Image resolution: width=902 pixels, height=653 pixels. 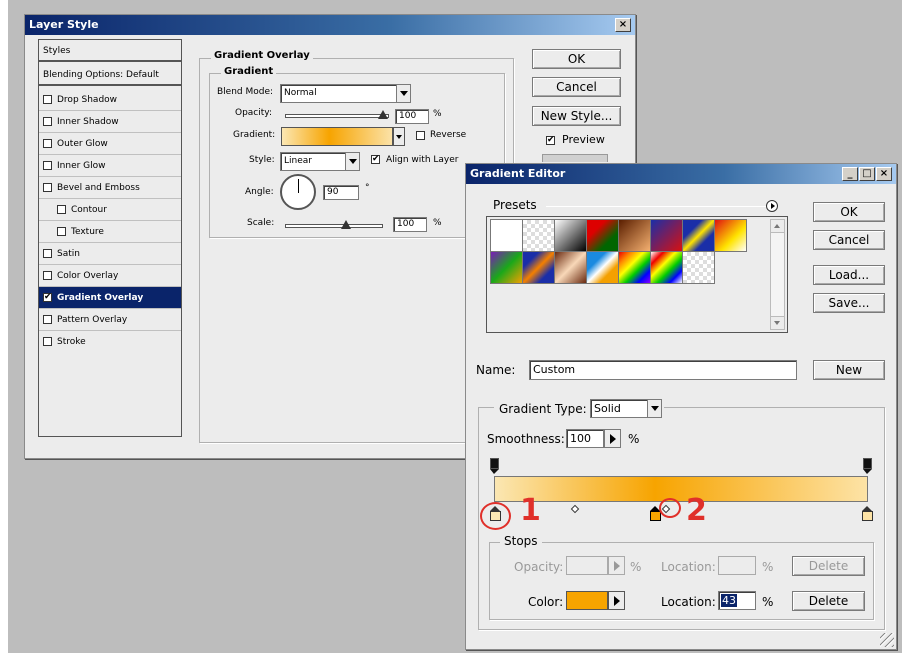 I want to click on align-with-layer-checkbox: ✔, so click(x=375, y=159).